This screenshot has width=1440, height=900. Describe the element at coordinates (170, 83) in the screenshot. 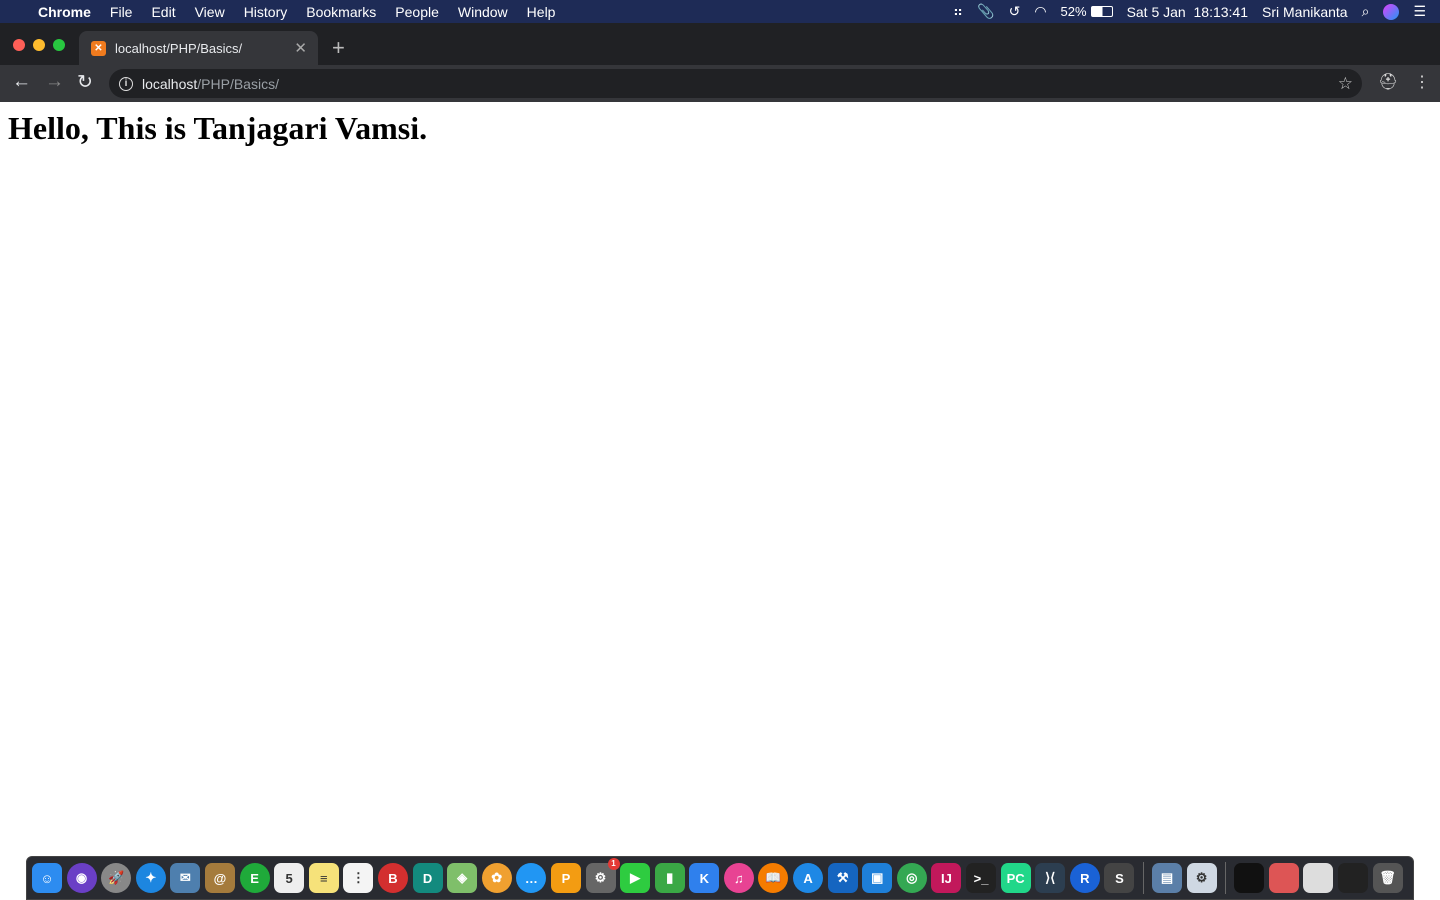

I see `url-host: localhost` at that location.